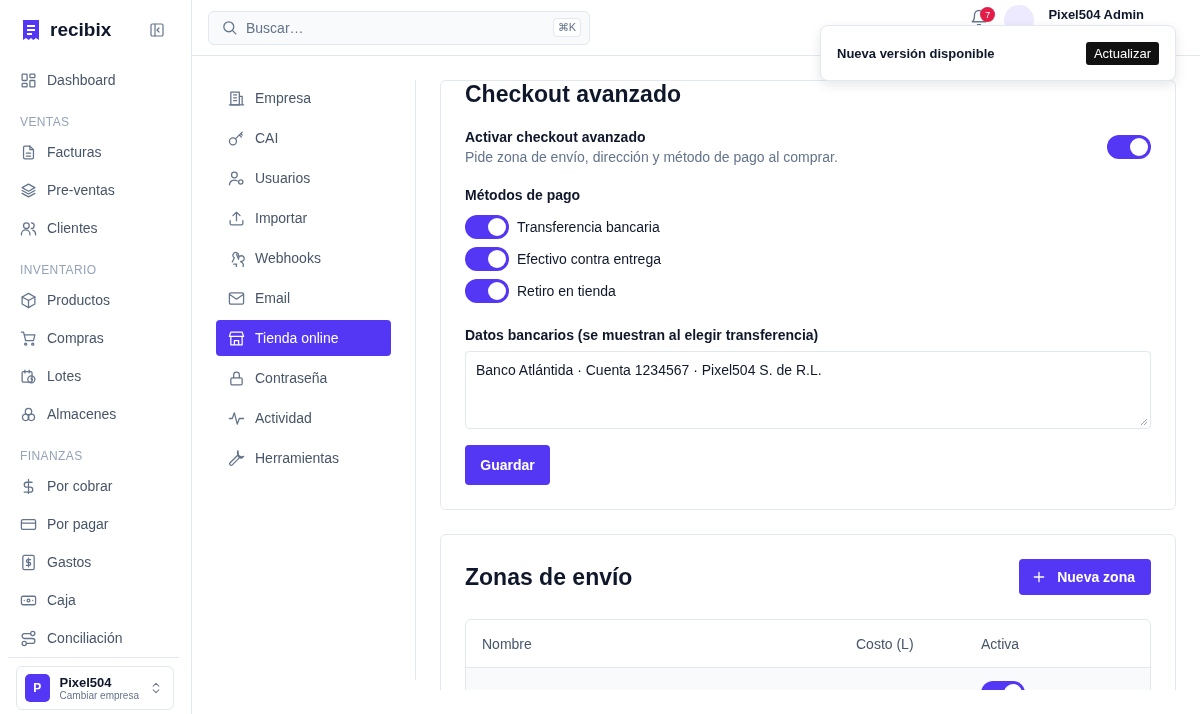 The height and width of the screenshot is (714, 1200). What do you see at coordinates (97, 80) in the screenshot?
I see `sidebar-item: Dashboard` at bounding box center [97, 80].